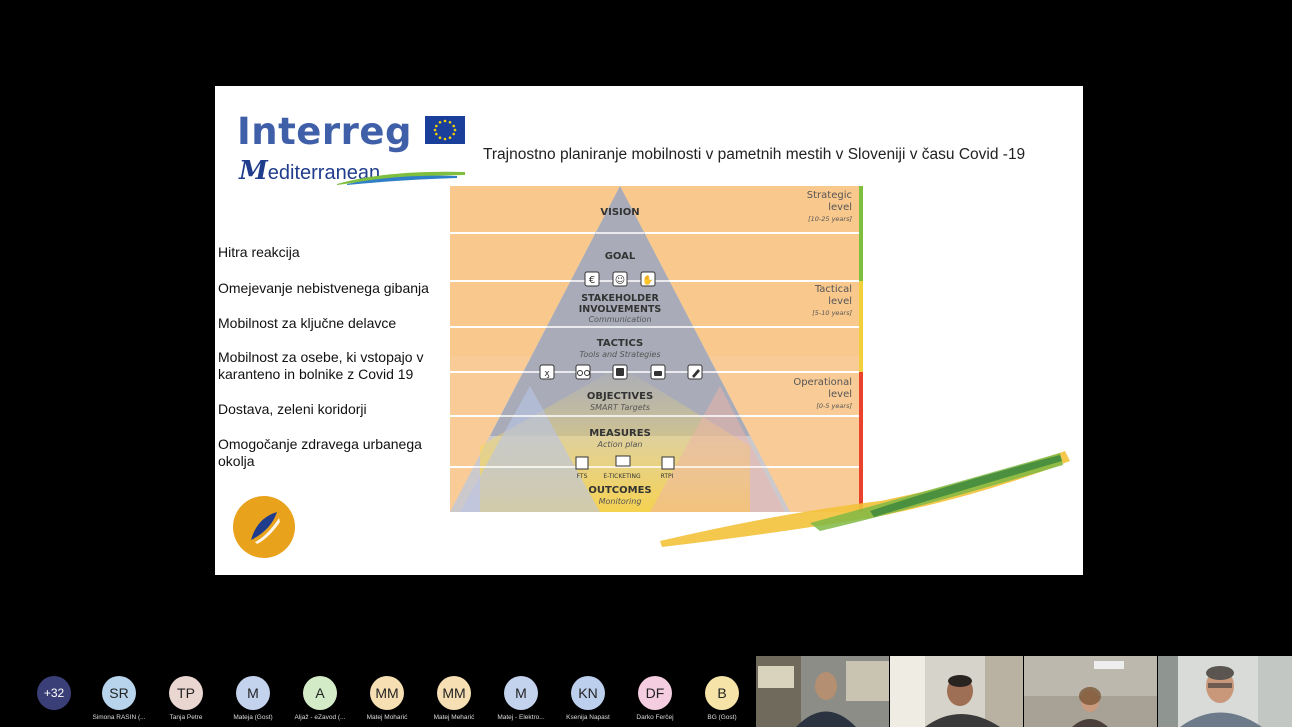 The image size is (1292, 727). I want to click on stakeholder-icons: € ☺ ✋, so click(620, 279).